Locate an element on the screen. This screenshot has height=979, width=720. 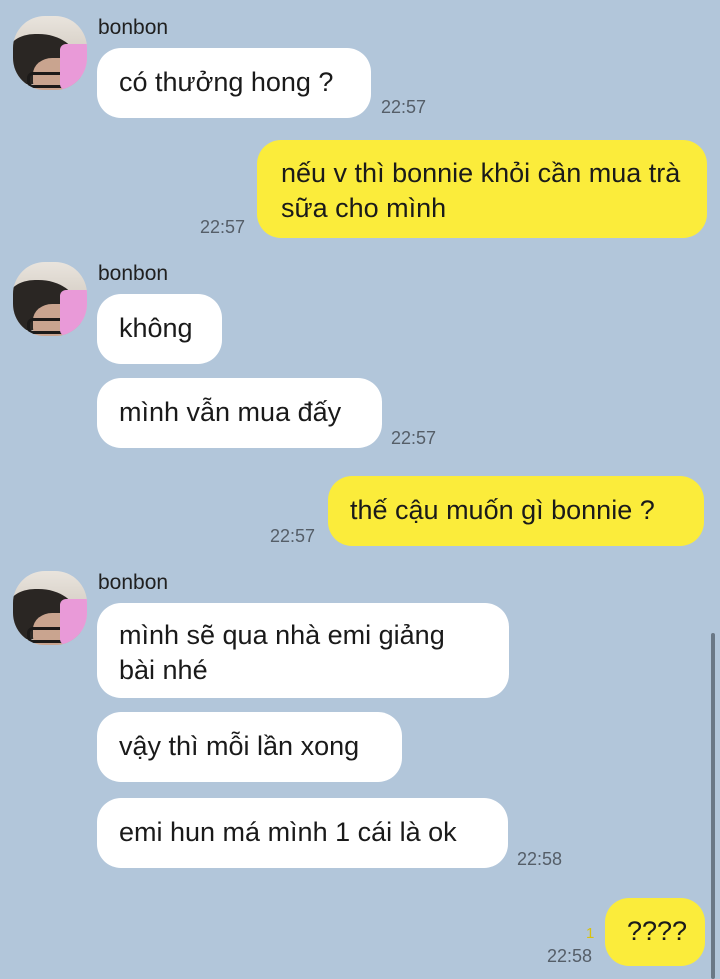
message-text: mình sẽ qua nhà emi giảng bài nhé is located at coordinates (282, 652).